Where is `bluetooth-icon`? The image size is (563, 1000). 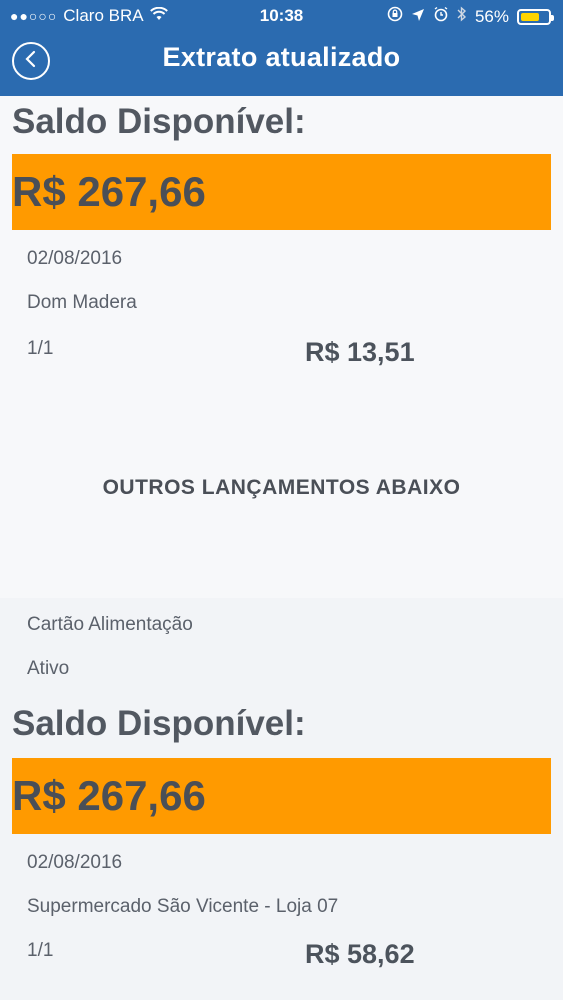 bluetooth-icon is located at coordinates (462, 16).